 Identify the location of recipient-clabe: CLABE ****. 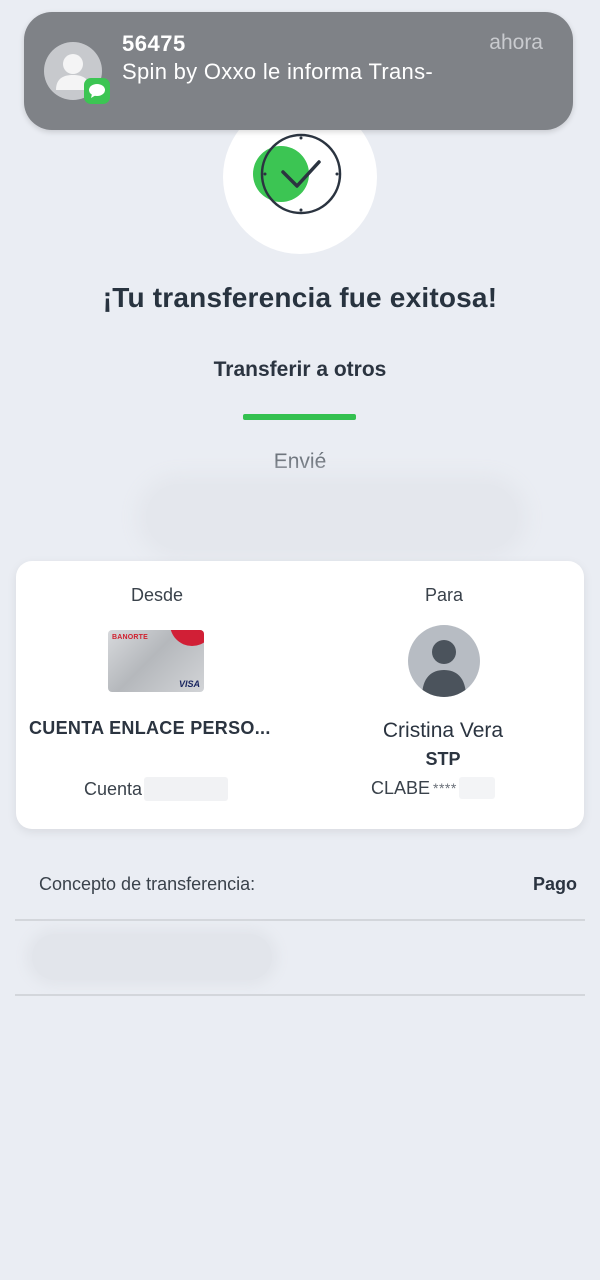
(433, 788).